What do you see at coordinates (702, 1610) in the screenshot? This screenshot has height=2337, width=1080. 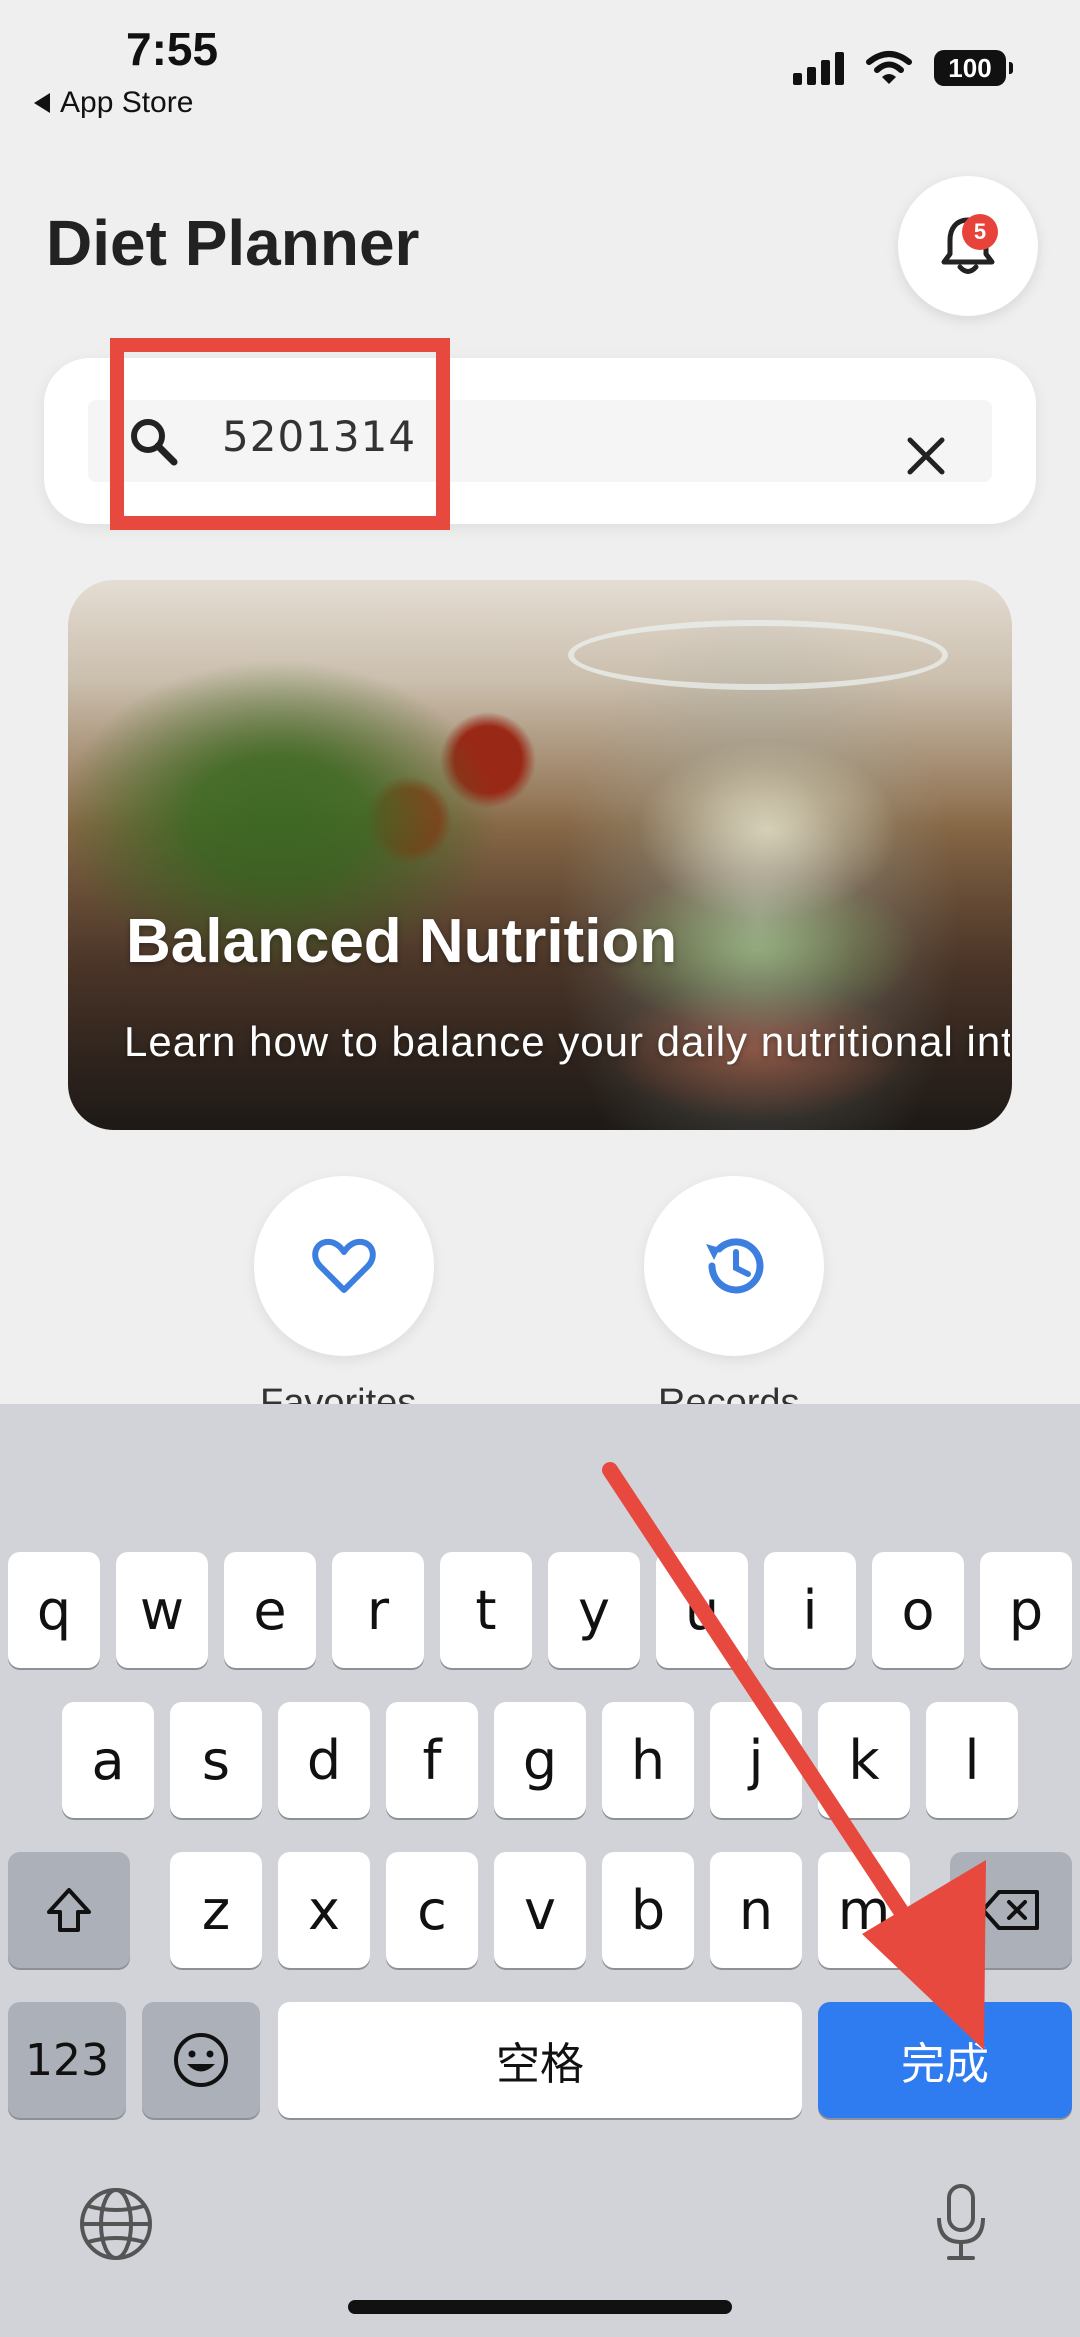 I see `key-u: u` at bounding box center [702, 1610].